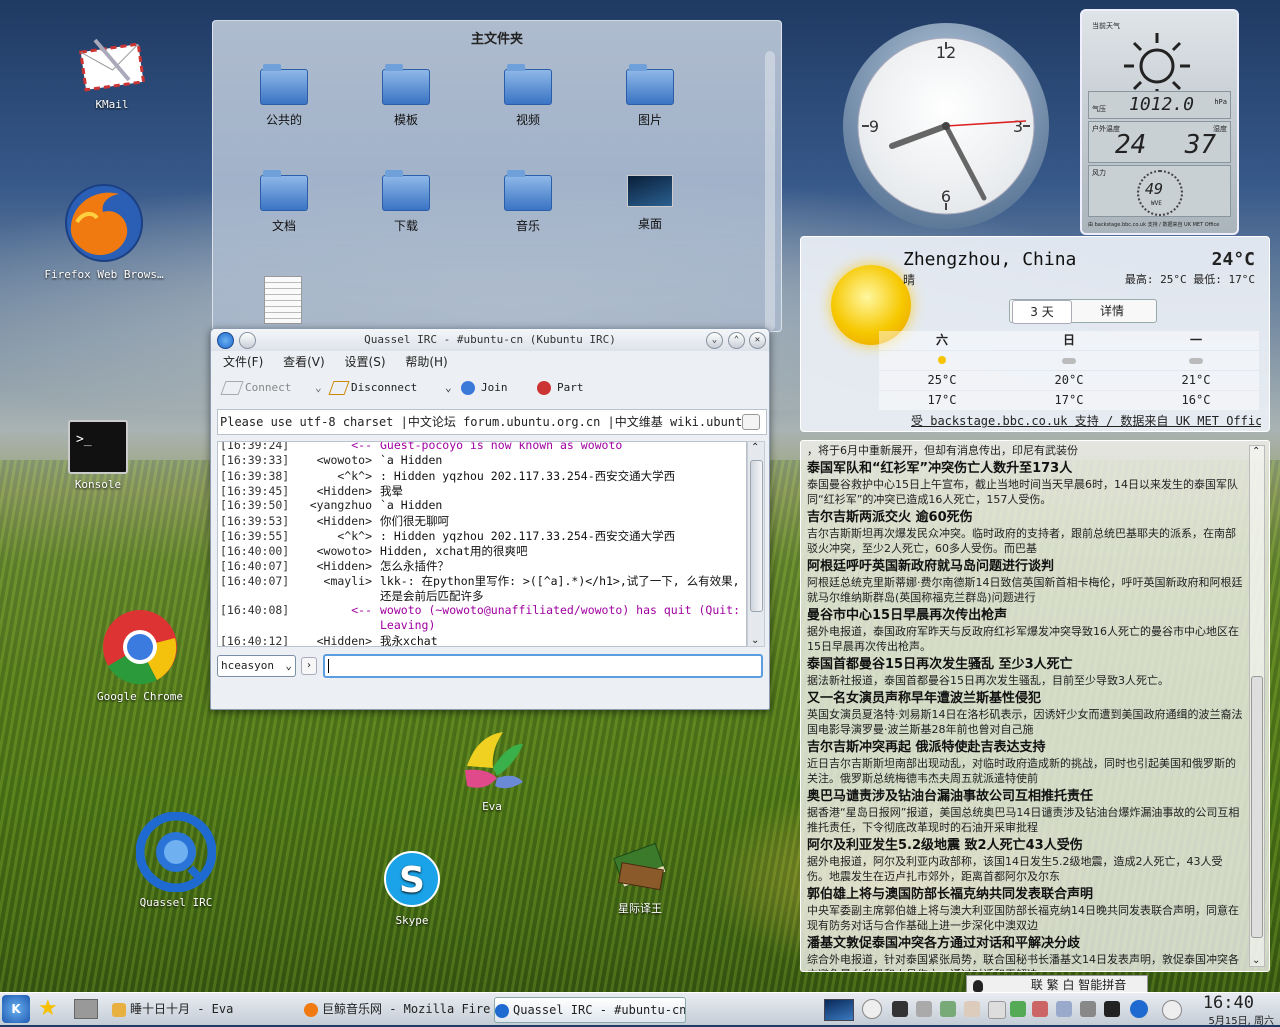 The height and width of the screenshot is (1027, 1280). What do you see at coordinates (1088, 1009) in the screenshot?
I see `drive-icon` at bounding box center [1088, 1009].